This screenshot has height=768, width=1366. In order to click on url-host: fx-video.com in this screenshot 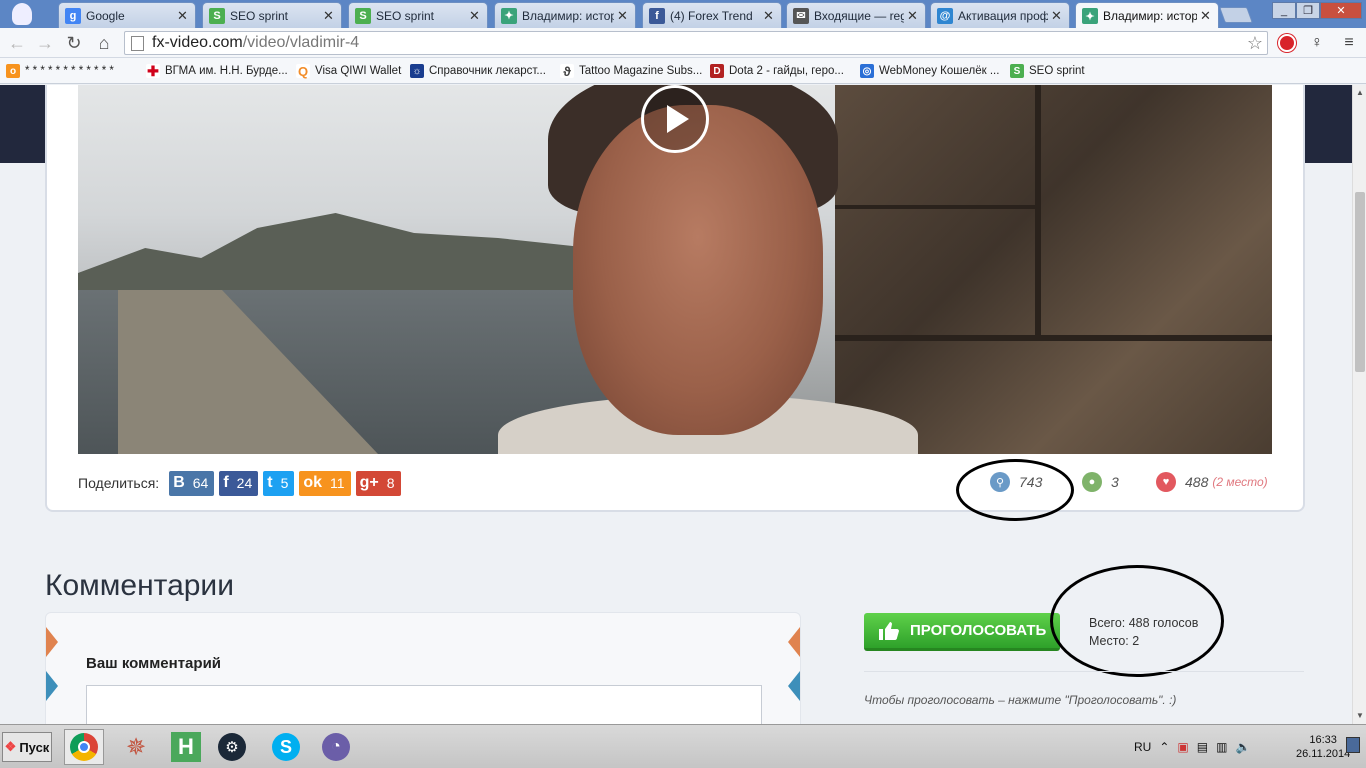, I will do `click(197, 42)`.